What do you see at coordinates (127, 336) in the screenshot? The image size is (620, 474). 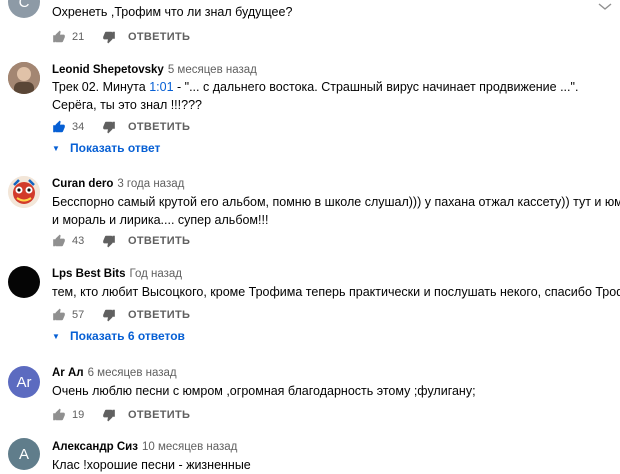 I see `show-replies-label: Показать 6 ответов` at bounding box center [127, 336].